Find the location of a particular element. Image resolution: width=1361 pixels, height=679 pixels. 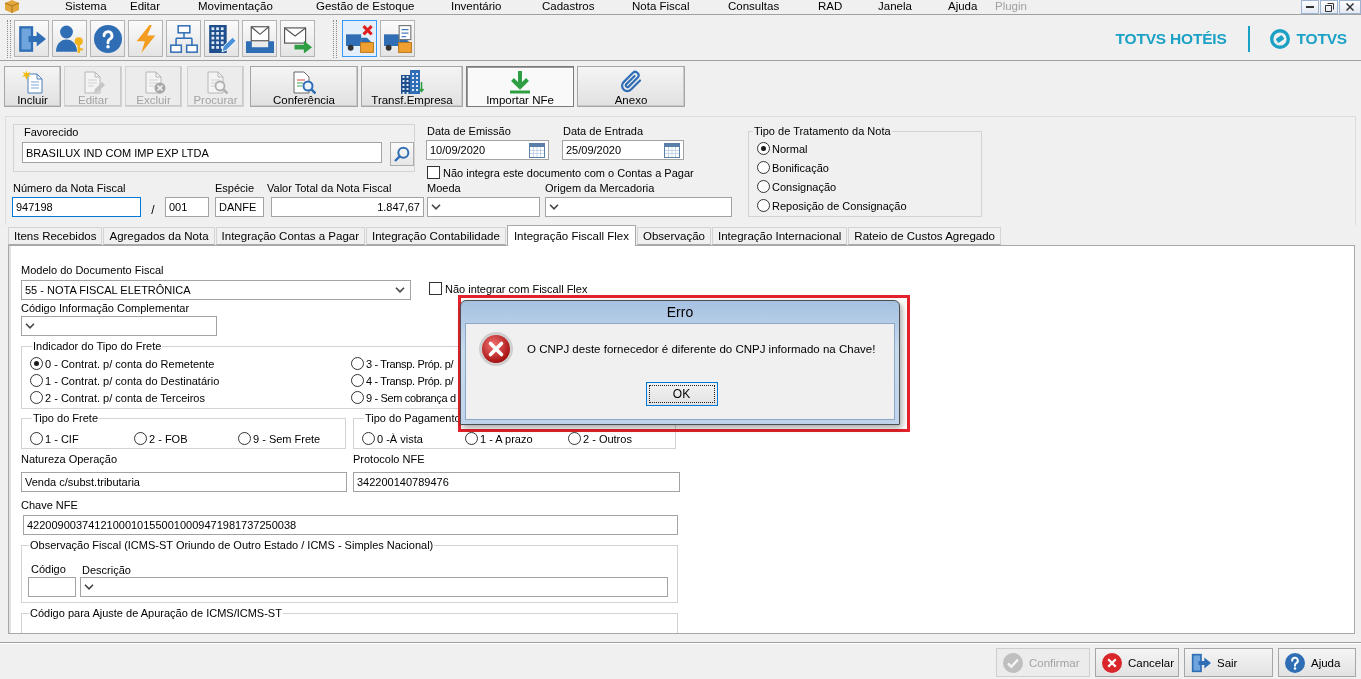

search-button is located at coordinates (402, 154).